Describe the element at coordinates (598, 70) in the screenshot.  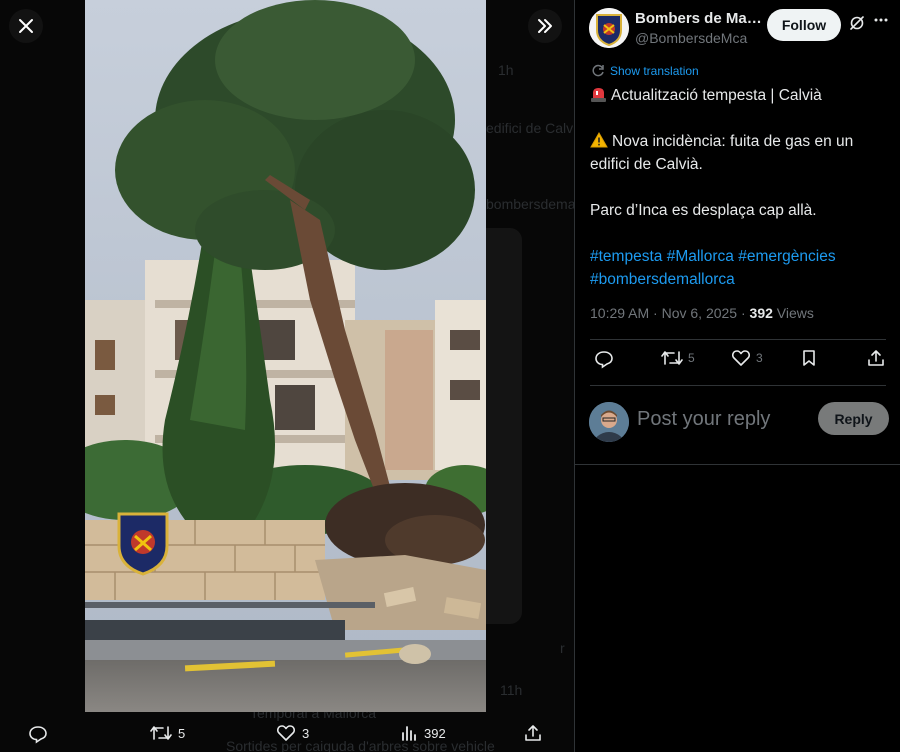
I see `translate-icon` at that location.